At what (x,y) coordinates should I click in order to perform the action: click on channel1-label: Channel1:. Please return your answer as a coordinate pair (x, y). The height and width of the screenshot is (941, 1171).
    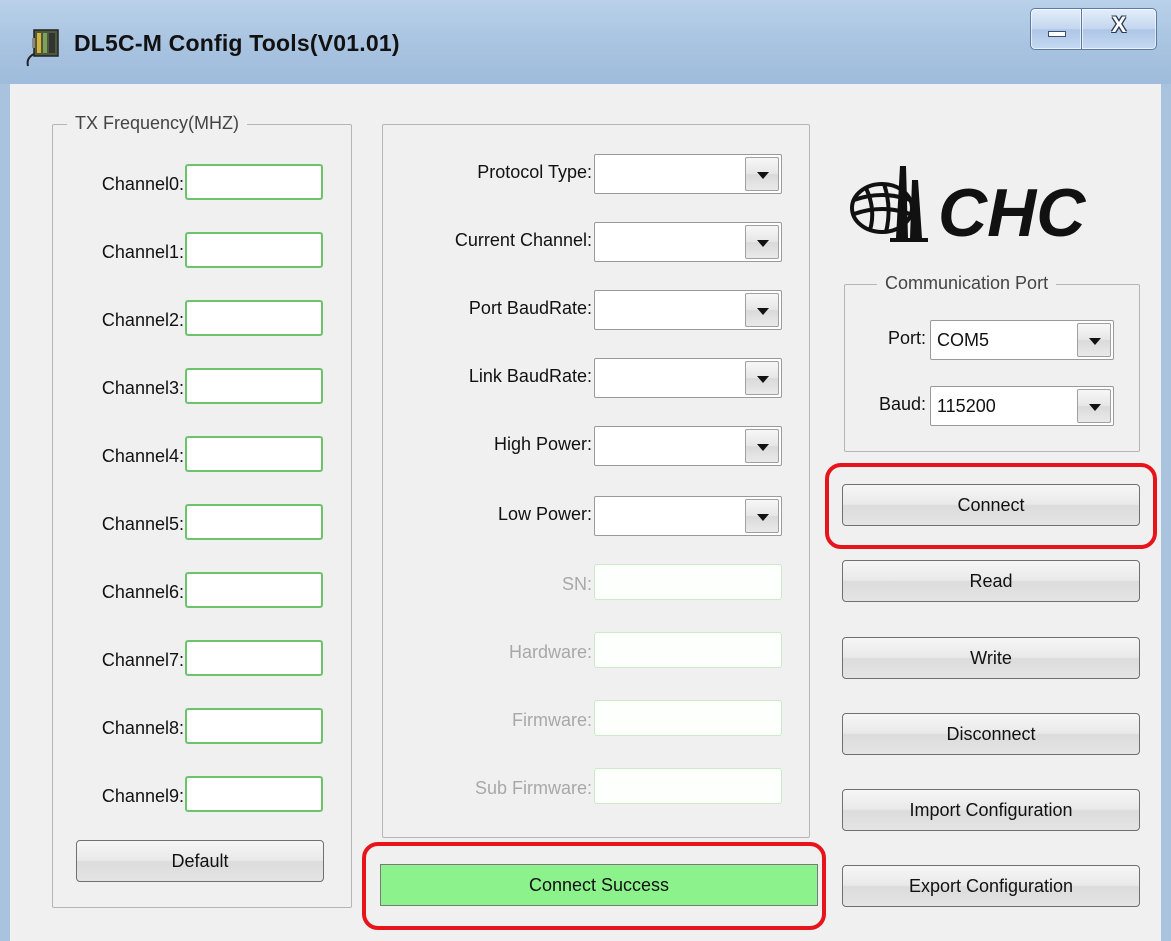
    Looking at the image, I should click on (142, 252).